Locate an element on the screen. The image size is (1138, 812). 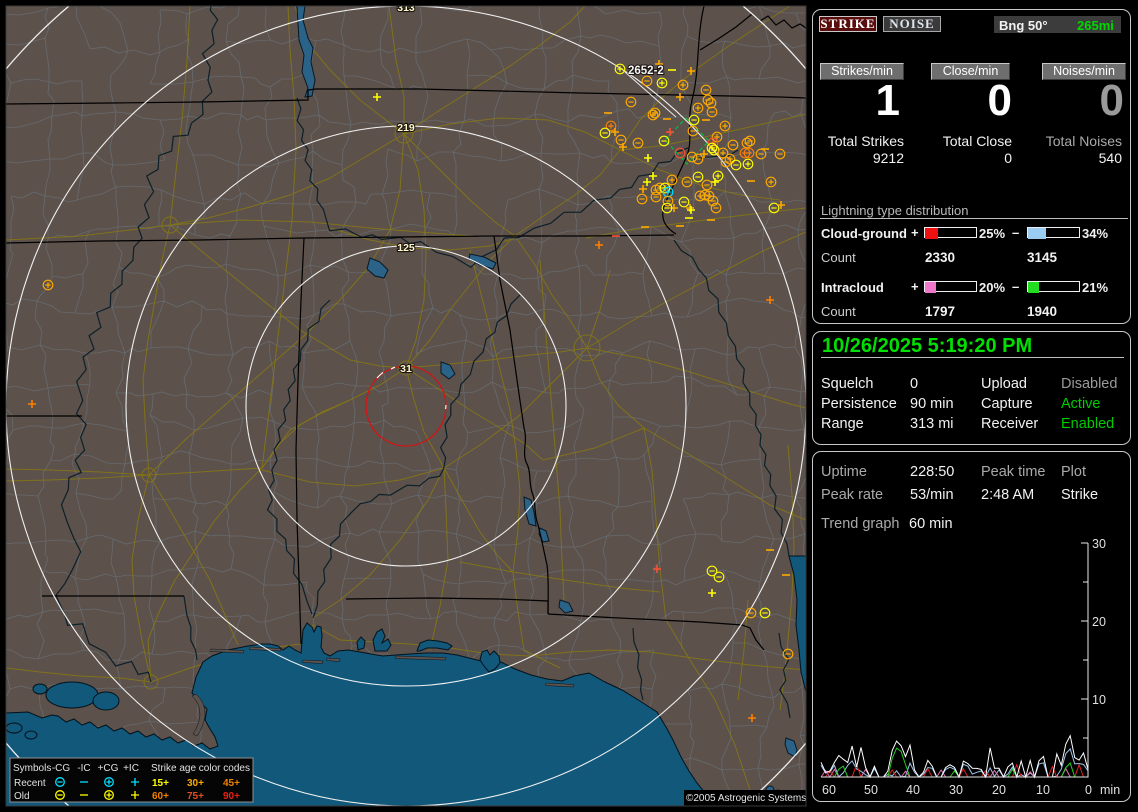
svg-text: 40 is located at coordinates (913, 790).